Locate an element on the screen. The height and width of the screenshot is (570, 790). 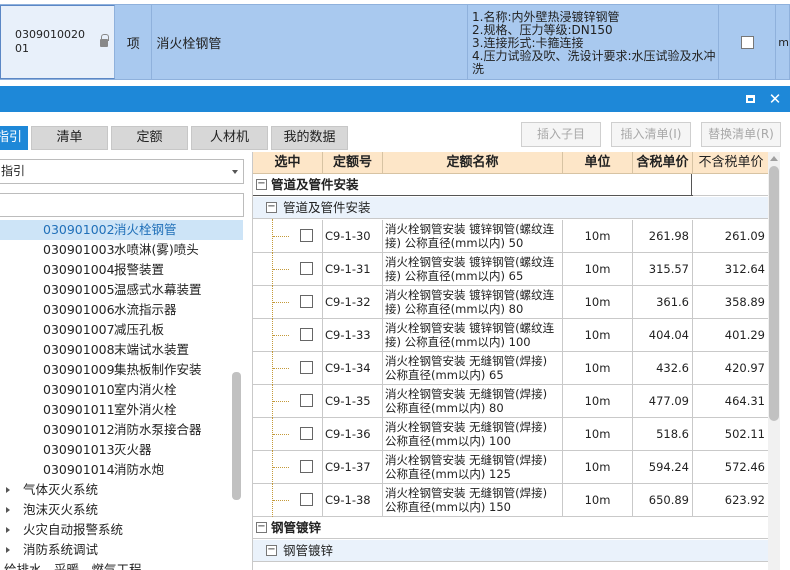
guide-select: 指引 is located at coordinates (122, 171).